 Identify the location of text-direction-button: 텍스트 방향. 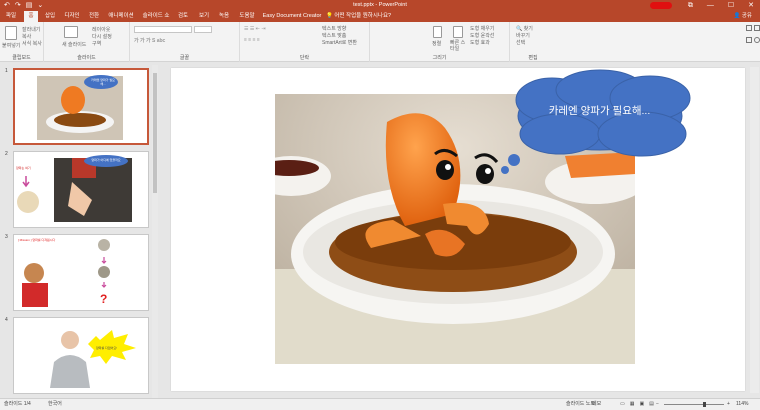
(334, 28).